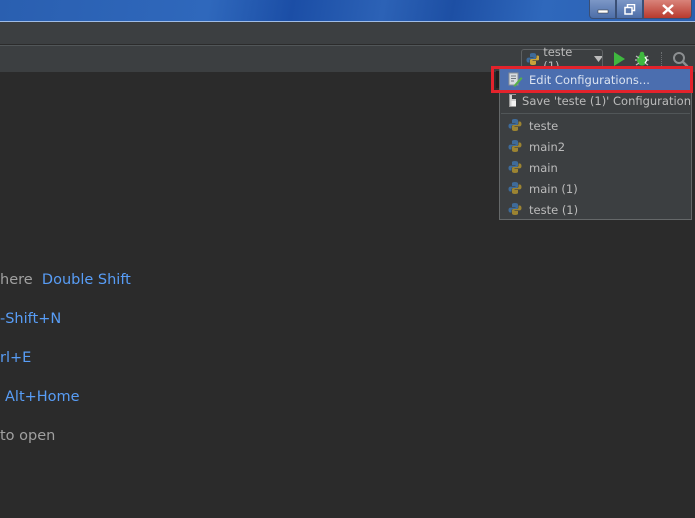 The width and height of the screenshot is (695, 518). Describe the element at coordinates (680, 59) in the screenshot. I see `search-icon` at that location.